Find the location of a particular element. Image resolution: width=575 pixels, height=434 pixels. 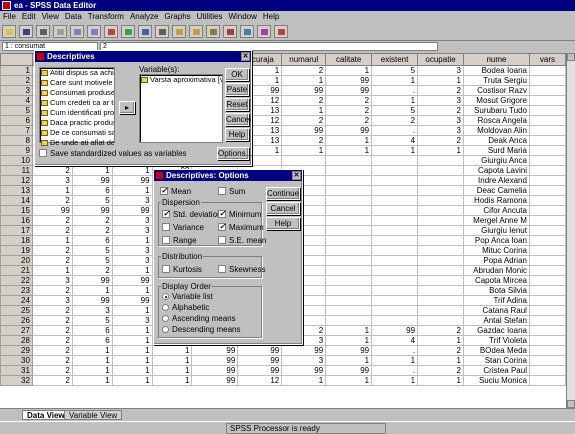

split-file-icon is located at coordinates (213, 31).